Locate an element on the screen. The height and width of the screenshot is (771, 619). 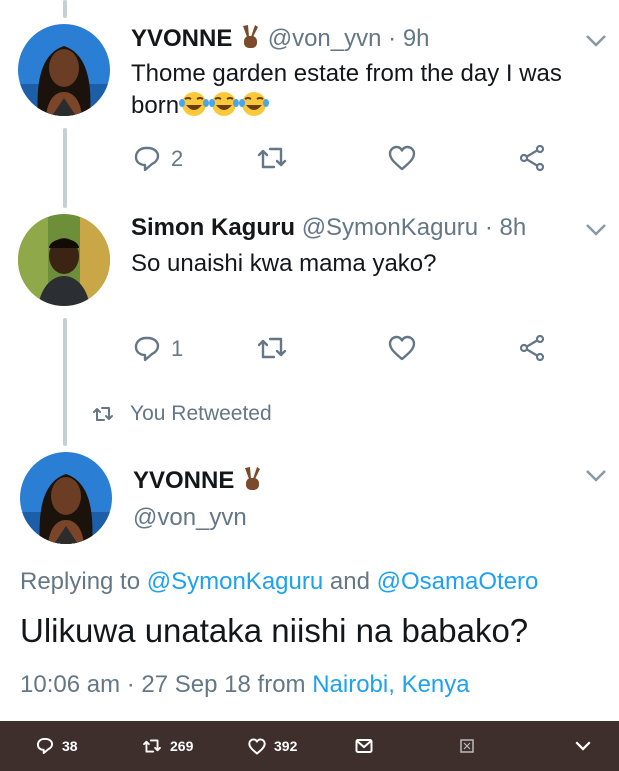
thread-line-middle is located at coordinates (65, 168).